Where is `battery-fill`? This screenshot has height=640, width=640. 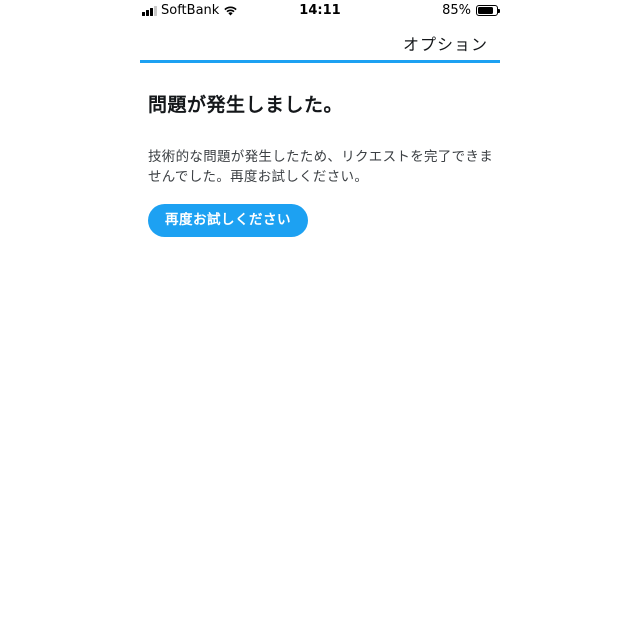
battery-fill is located at coordinates (486, 10).